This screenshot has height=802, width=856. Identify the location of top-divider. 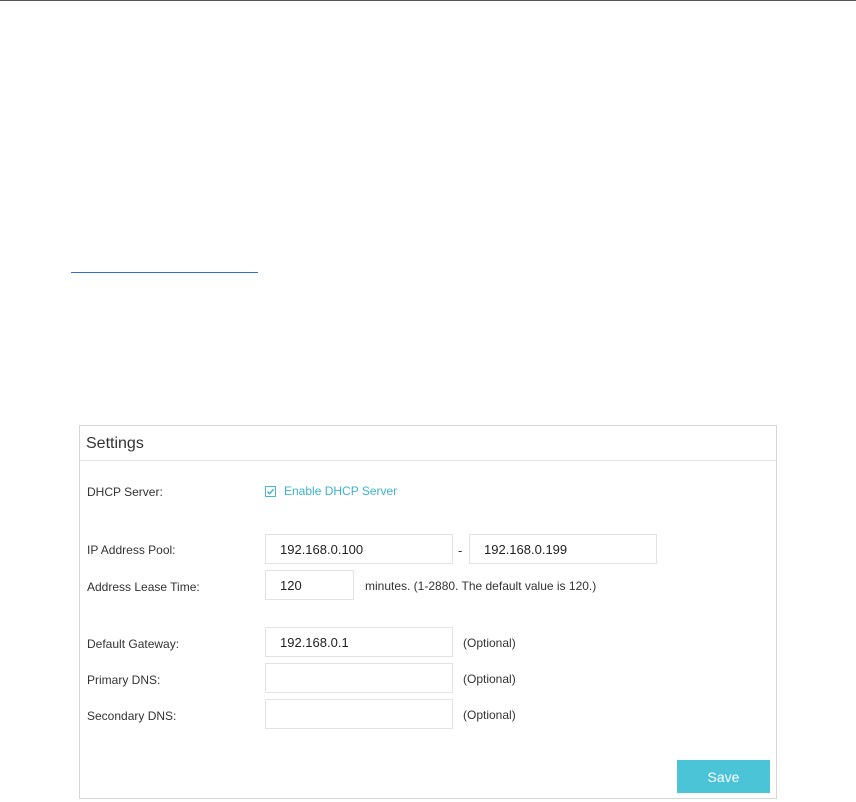
(428, 0).